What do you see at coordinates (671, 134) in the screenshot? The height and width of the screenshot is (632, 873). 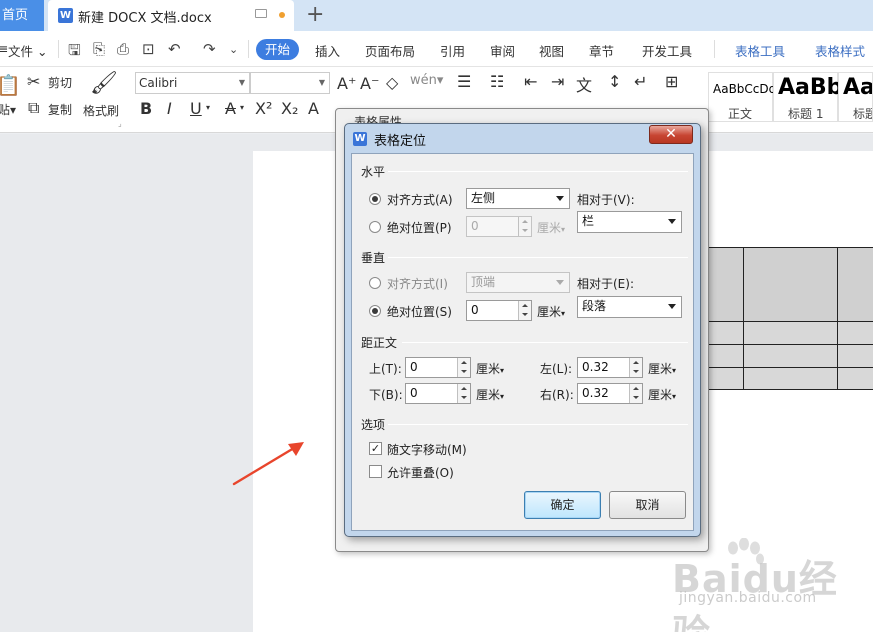 I see `close-button: ✕` at bounding box center [671, 134].